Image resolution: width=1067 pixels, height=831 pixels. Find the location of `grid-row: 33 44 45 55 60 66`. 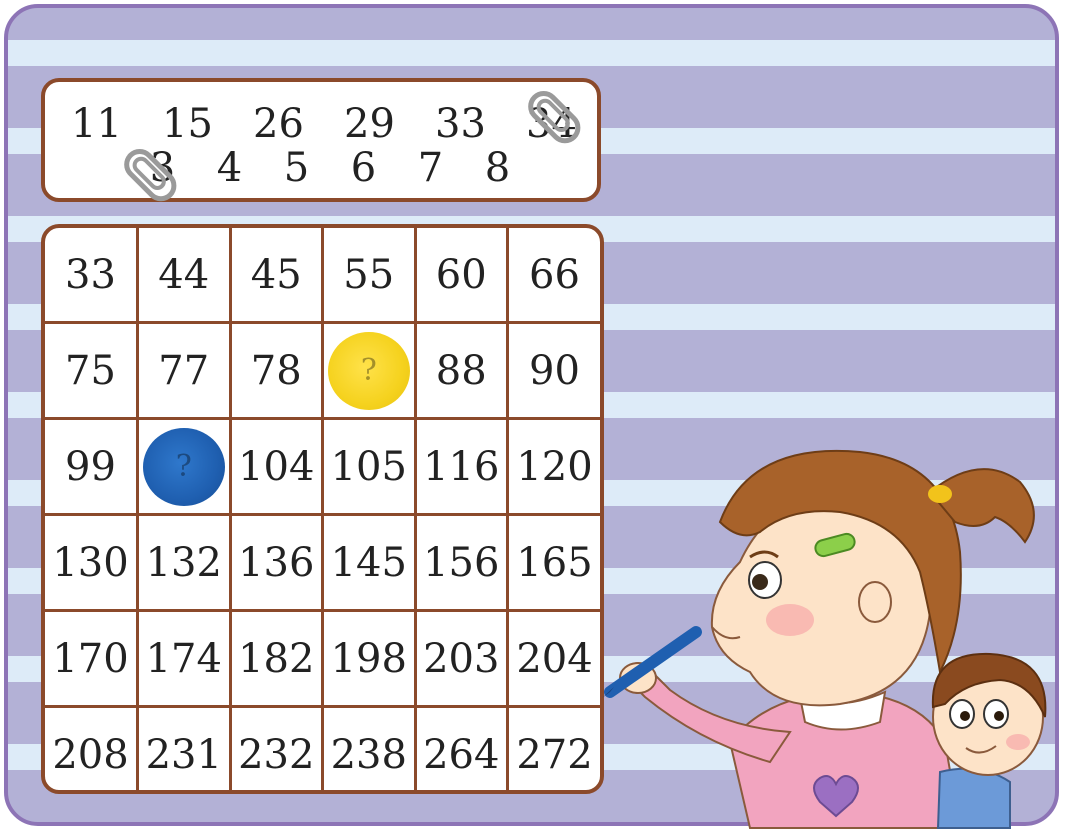

grid-row: 33 44 45 55 60 66 is located at coordinates (322, 276).